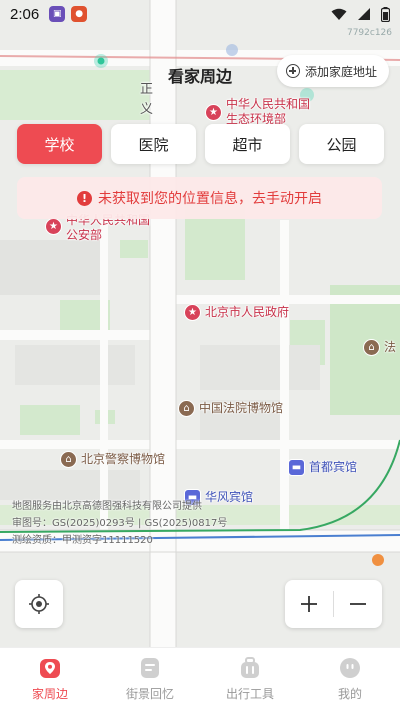 This screenshot has height=711, width=400. I want to click on category-chips: 学校 医院 超市 公园, so click(200, 144).